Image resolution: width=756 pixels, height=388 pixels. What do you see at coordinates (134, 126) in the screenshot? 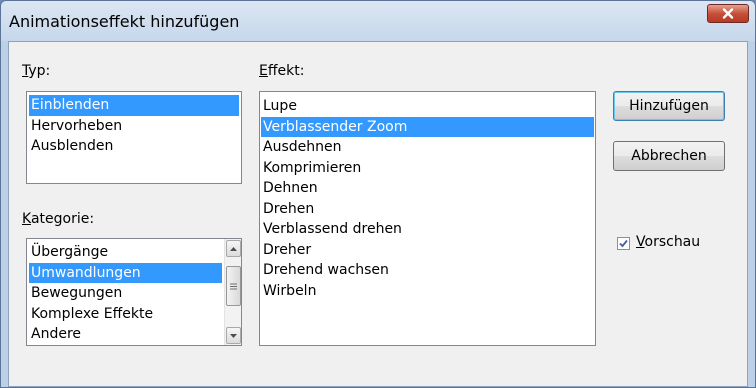
I see `typ-list-item: Hervorheben` at bounding box center [134, 126].